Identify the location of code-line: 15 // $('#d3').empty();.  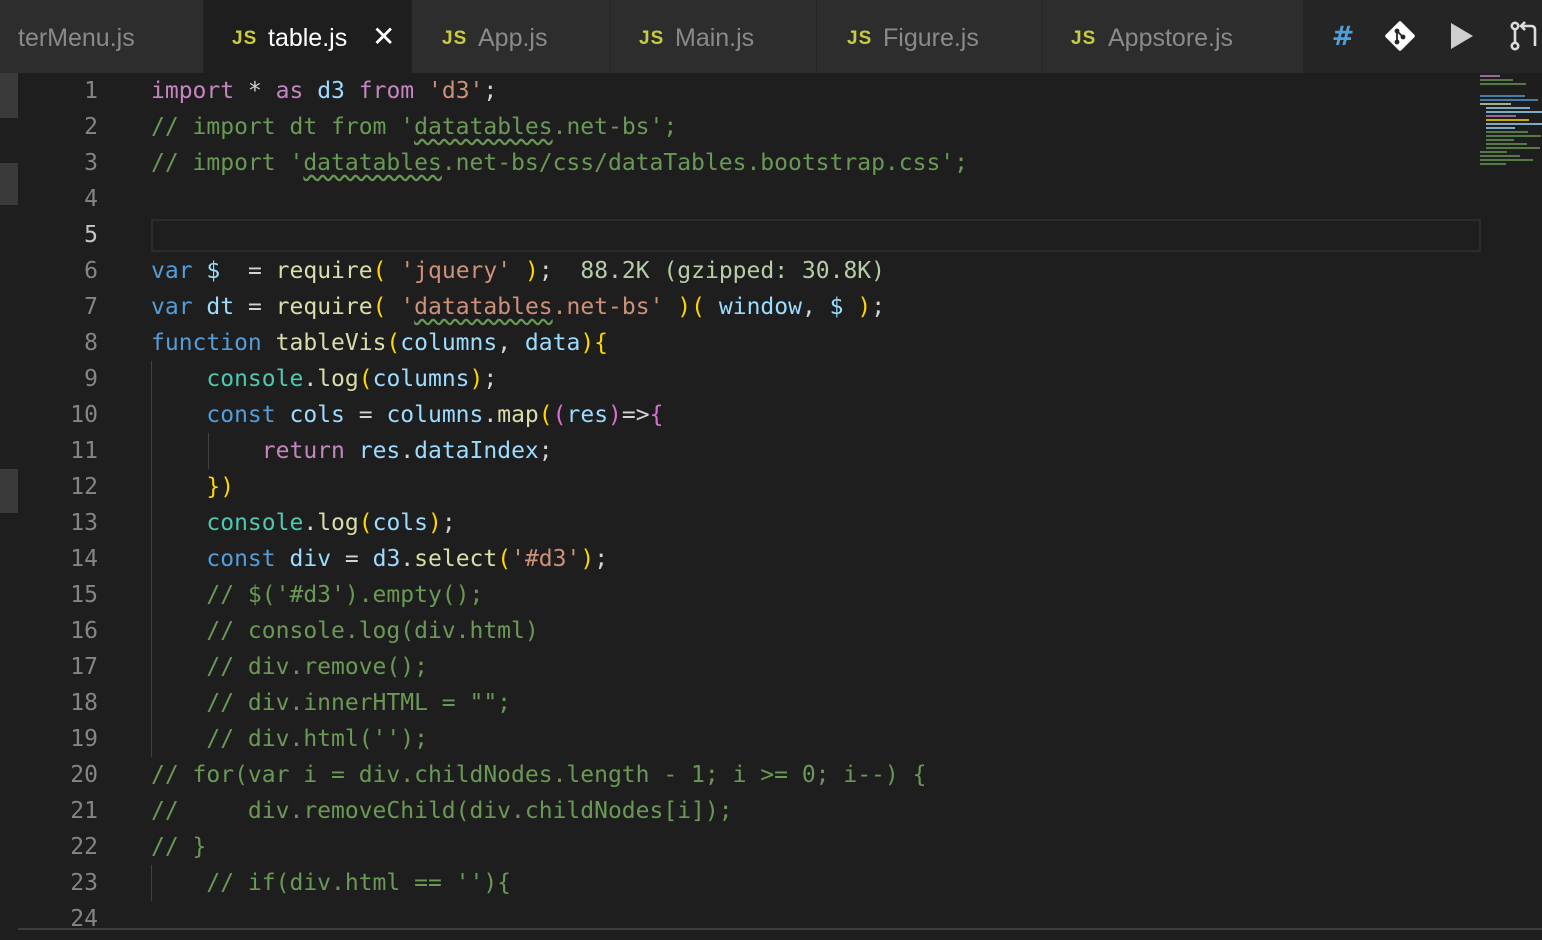
(749, 595).